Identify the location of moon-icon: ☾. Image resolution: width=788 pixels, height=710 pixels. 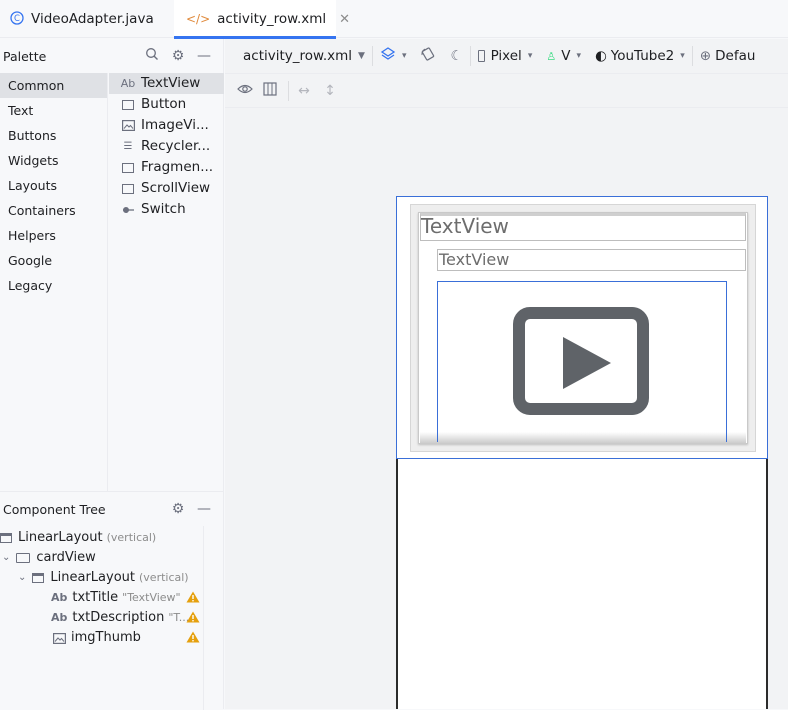
(456, 56).